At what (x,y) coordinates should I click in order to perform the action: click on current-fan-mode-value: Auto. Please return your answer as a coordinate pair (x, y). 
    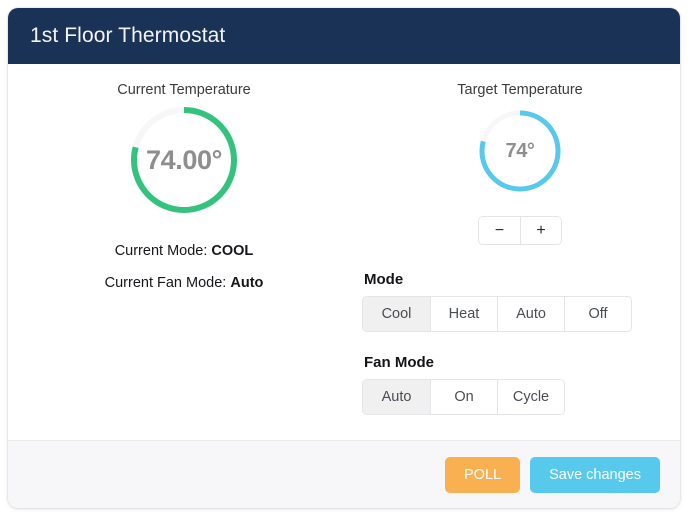
    Looking at the image, I should click on (247, 283).